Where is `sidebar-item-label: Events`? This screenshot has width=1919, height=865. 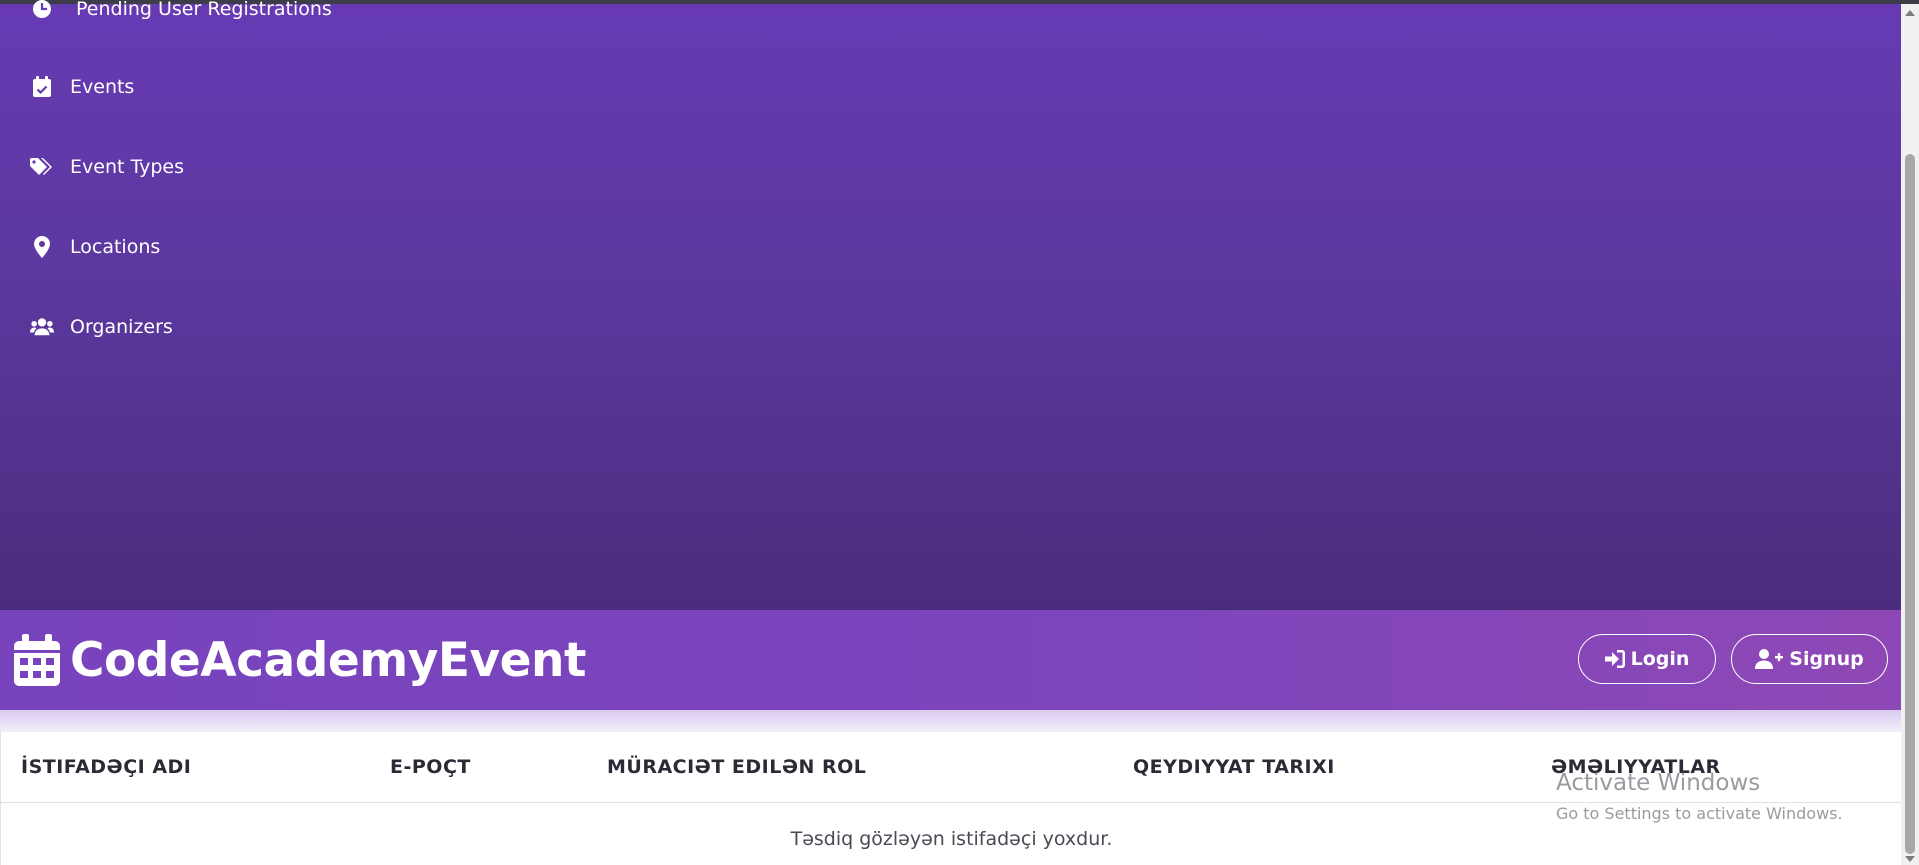 sidebar-item-label: Events is located at coordinates (102, 87).